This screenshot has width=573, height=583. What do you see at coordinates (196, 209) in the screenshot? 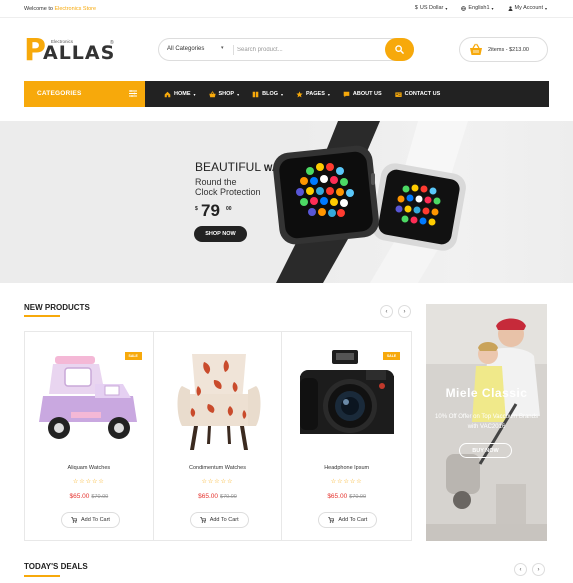
I see `hero-currency: $` at bounding box center [196, 209].